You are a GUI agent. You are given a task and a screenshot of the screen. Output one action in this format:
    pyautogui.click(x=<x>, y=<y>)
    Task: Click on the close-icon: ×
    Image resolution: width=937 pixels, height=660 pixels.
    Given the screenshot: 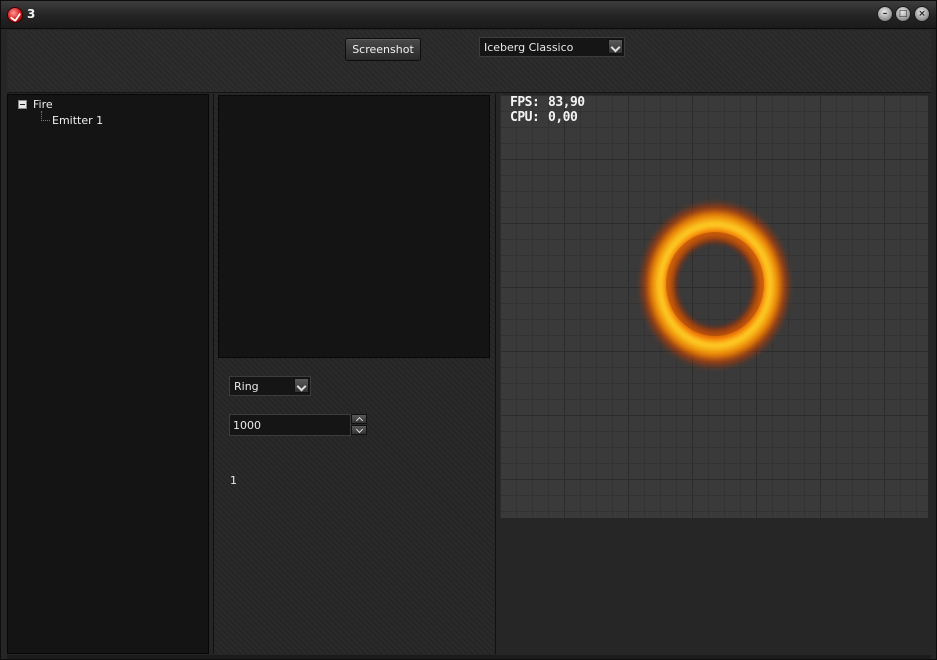 What is the action you would take?
    pyautogui.click(x=922, y=14)
    